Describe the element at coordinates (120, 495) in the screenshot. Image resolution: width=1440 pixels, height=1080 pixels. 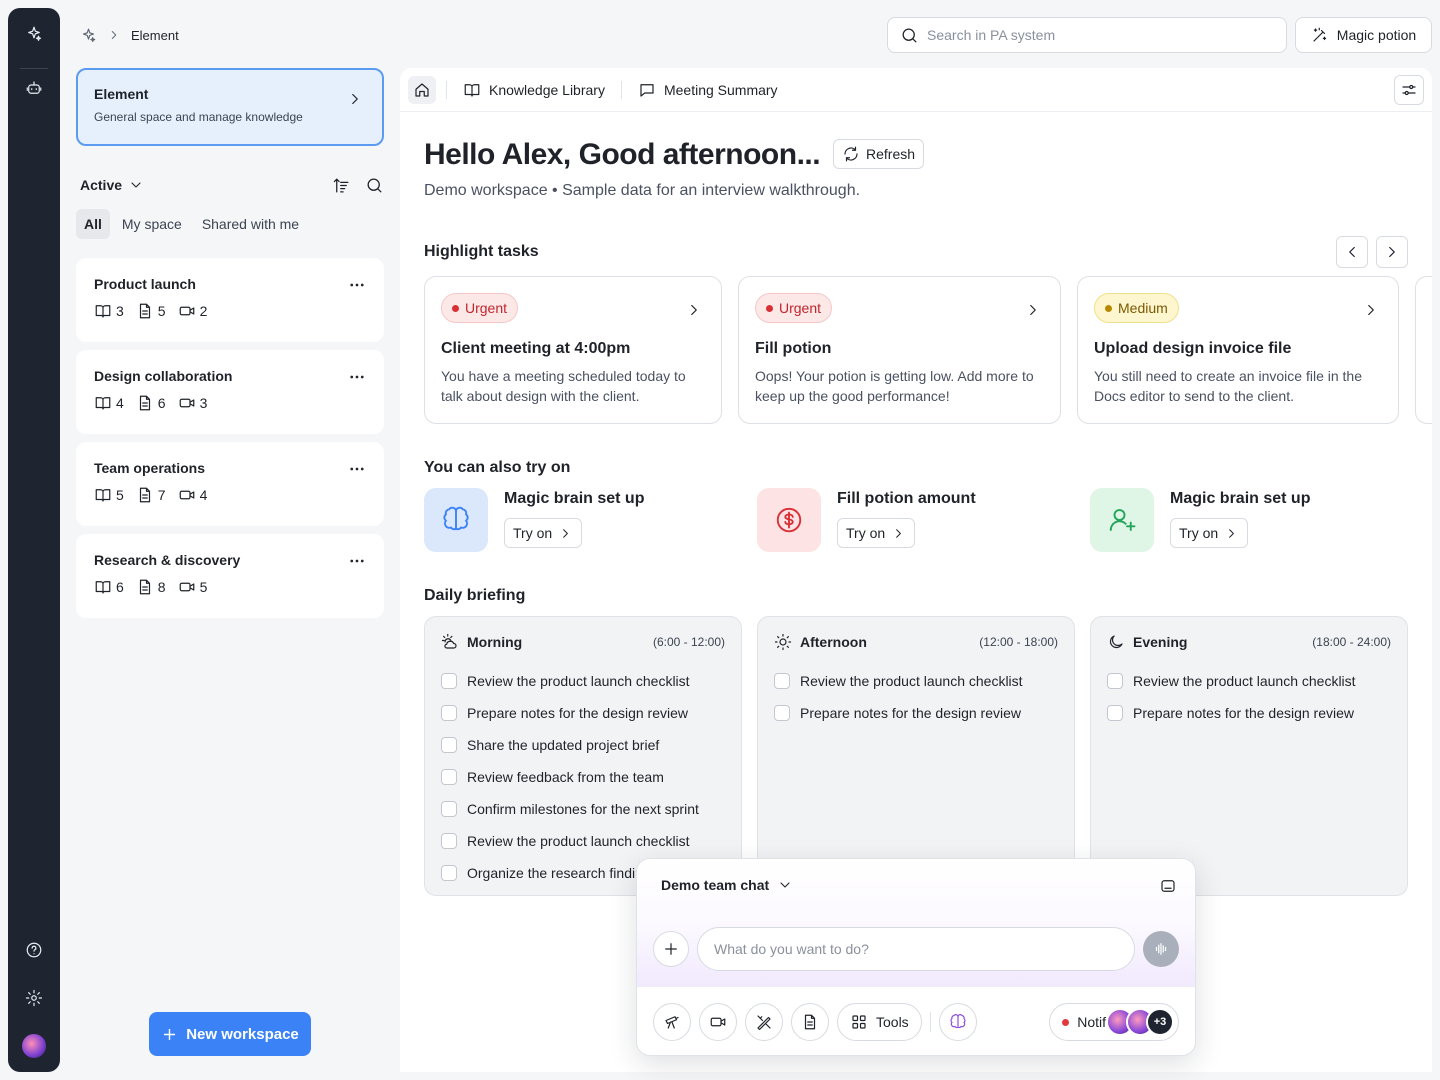
I see `docs-count: 5` at that location.